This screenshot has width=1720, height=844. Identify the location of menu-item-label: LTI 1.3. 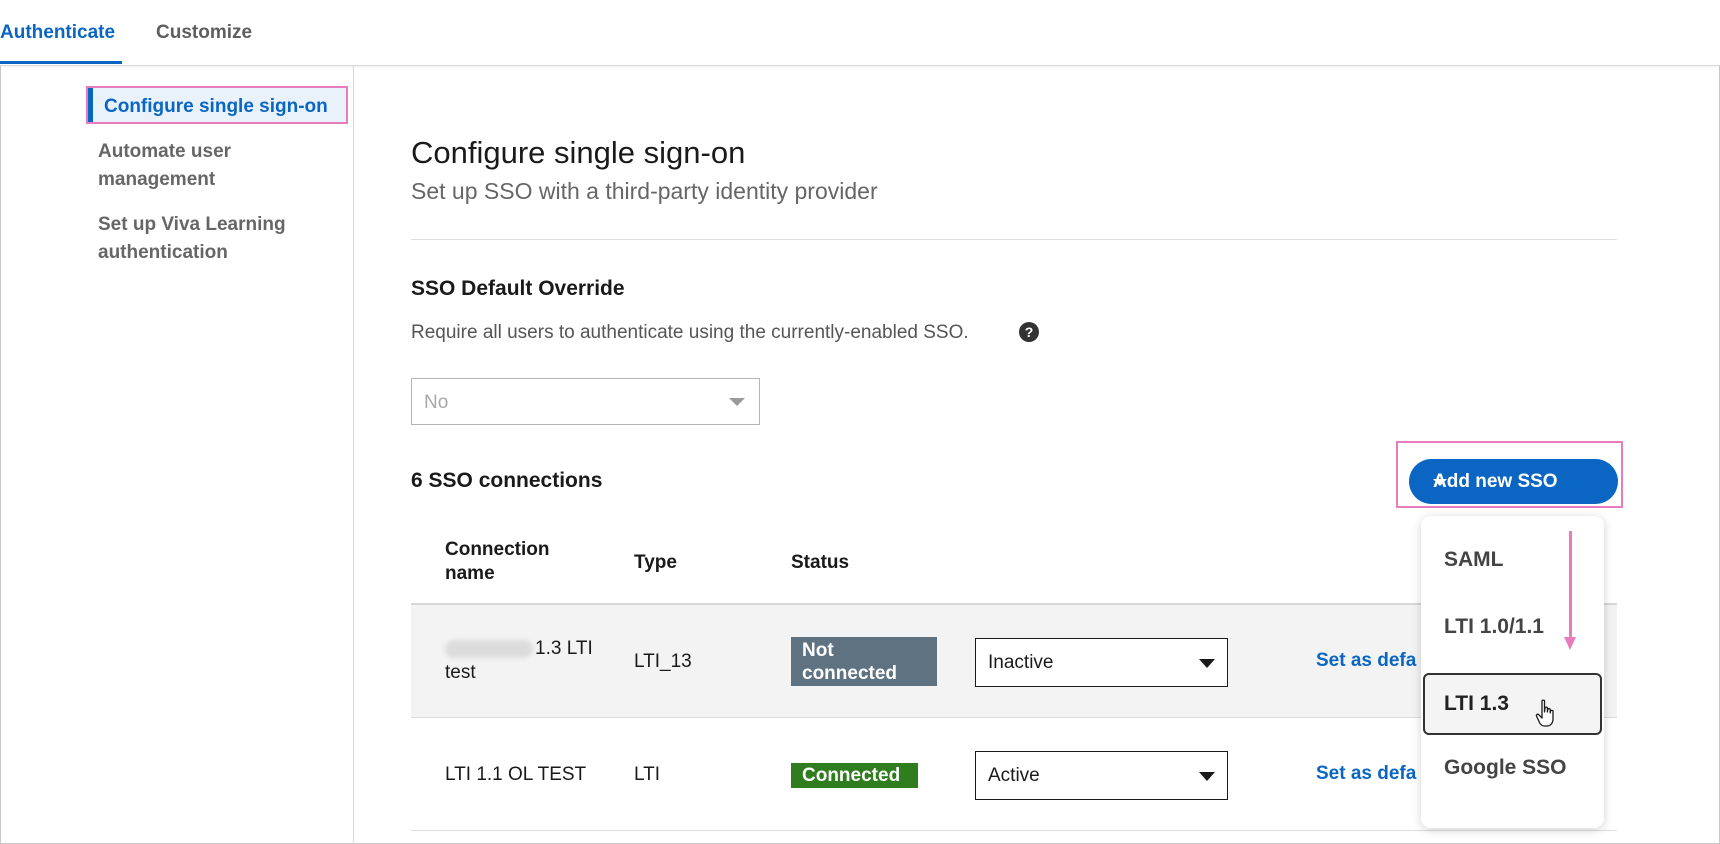
(1476, 703).